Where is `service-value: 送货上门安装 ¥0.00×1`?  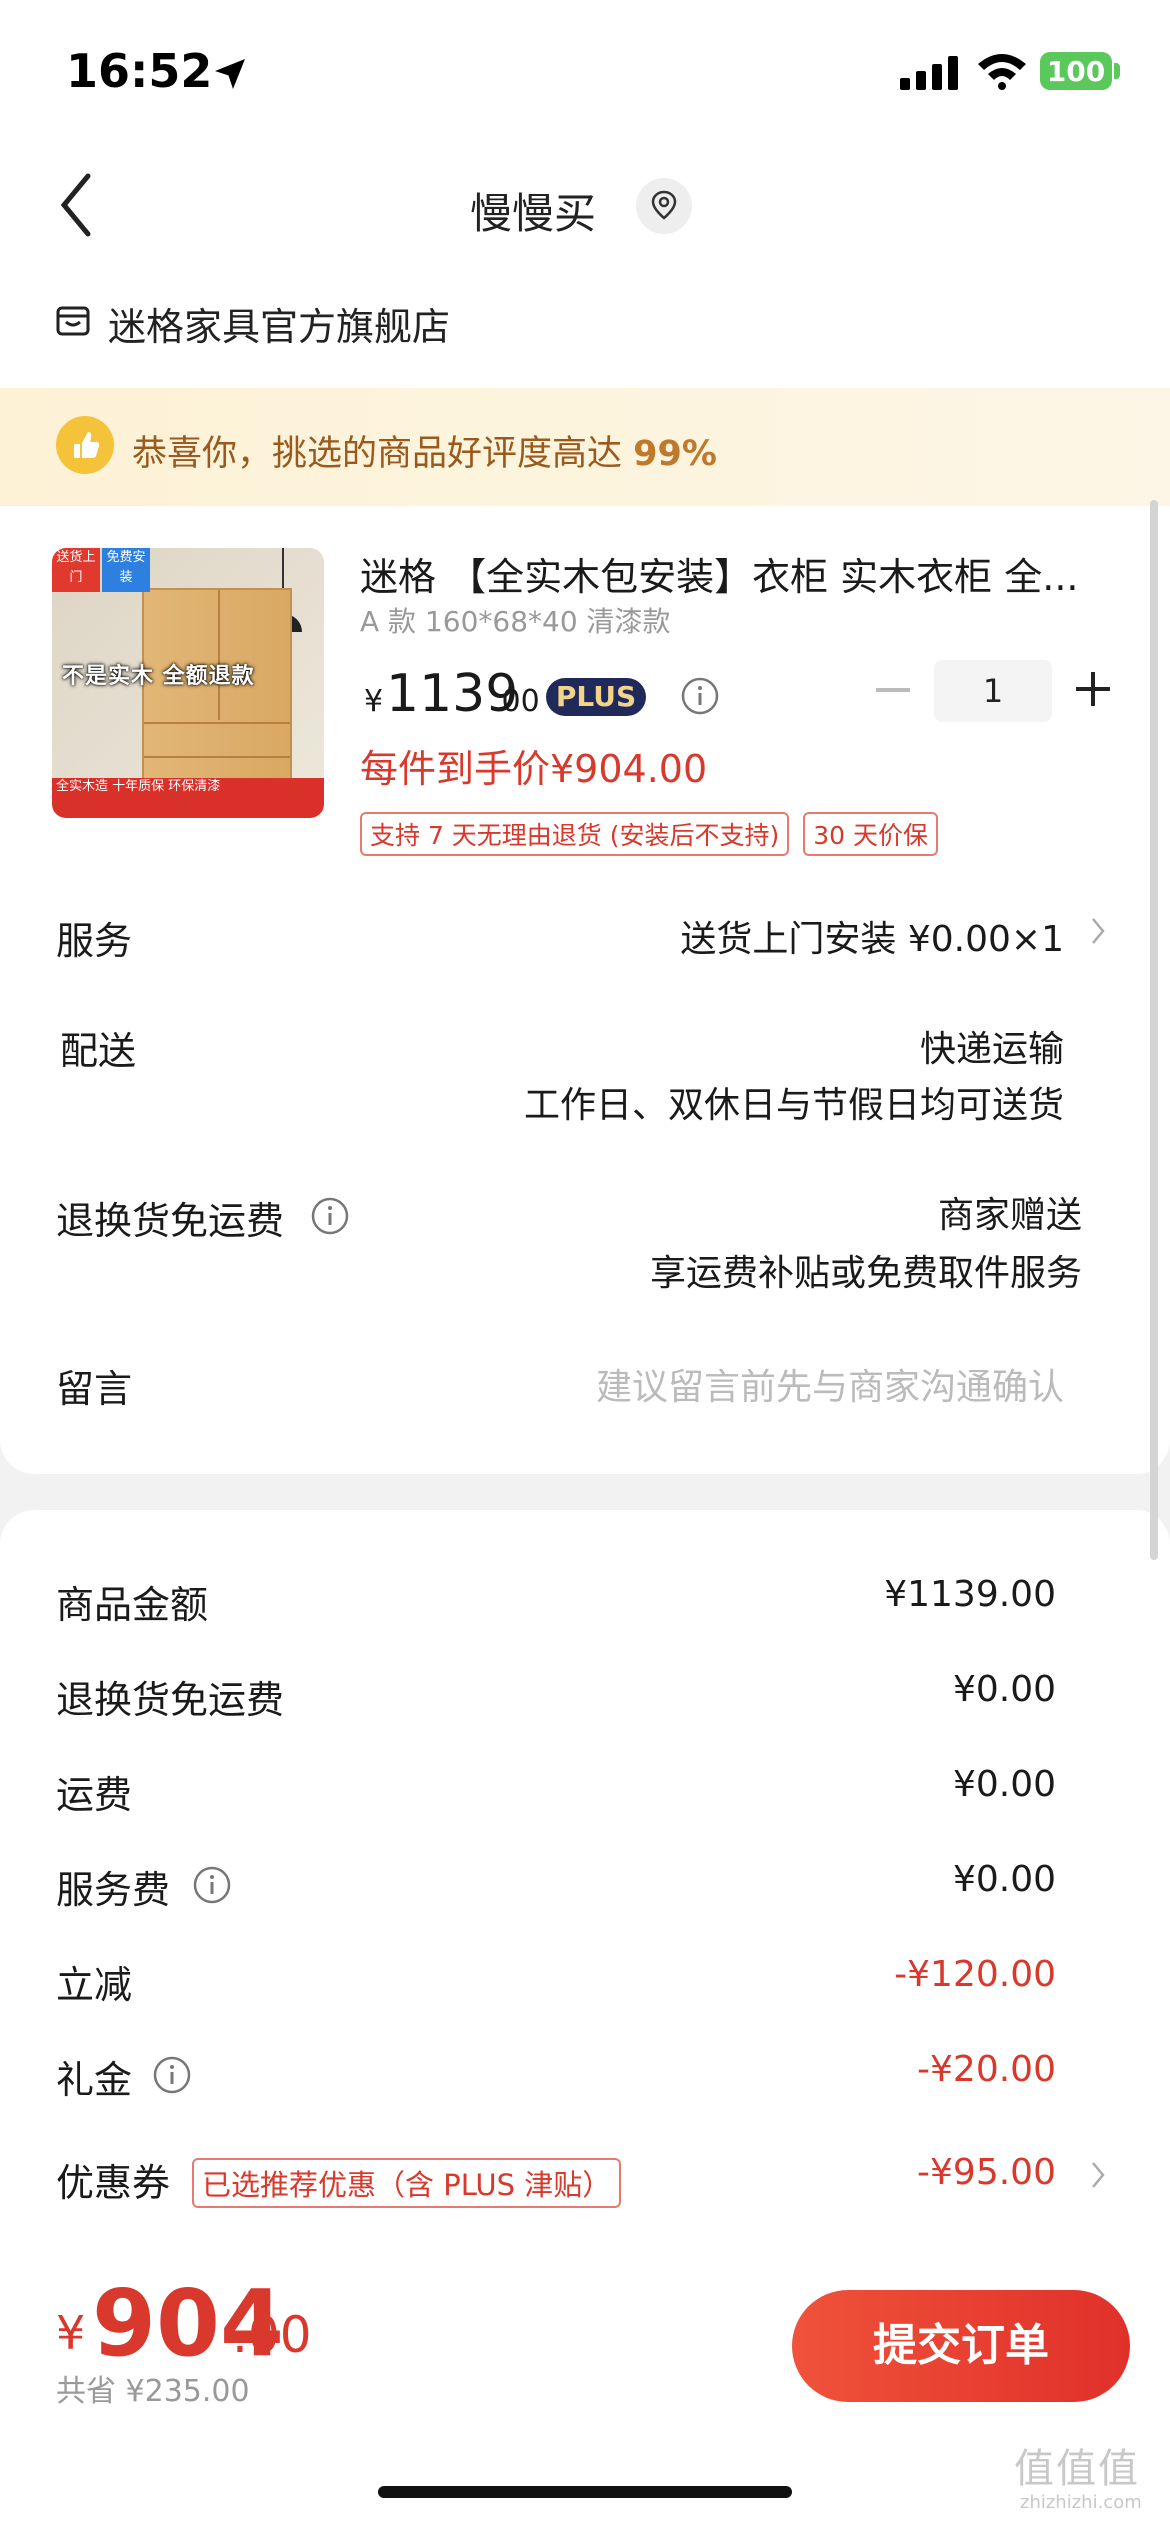 service-value: 送货上门安装 ¥0.00×1 is located at coordinates (872, 936).